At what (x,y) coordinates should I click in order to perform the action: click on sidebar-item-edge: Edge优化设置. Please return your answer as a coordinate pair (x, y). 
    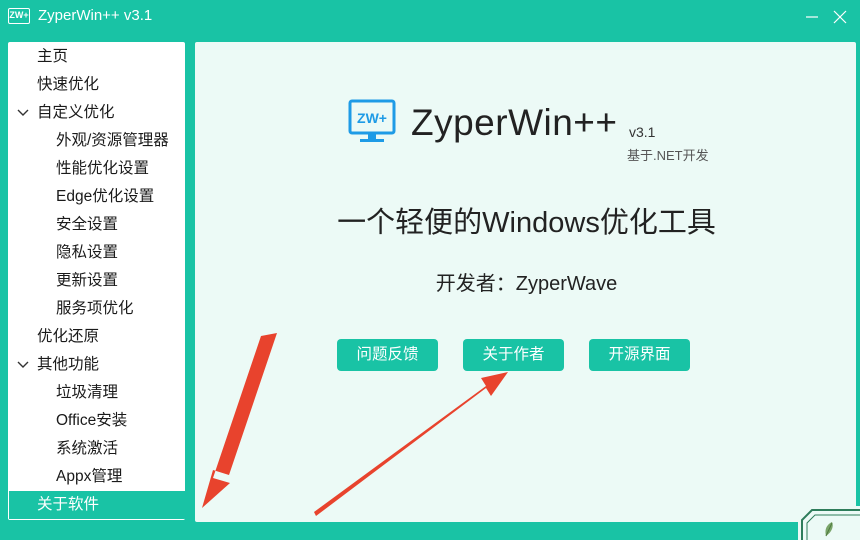
    Looking at the image, I should click on (97, 197).